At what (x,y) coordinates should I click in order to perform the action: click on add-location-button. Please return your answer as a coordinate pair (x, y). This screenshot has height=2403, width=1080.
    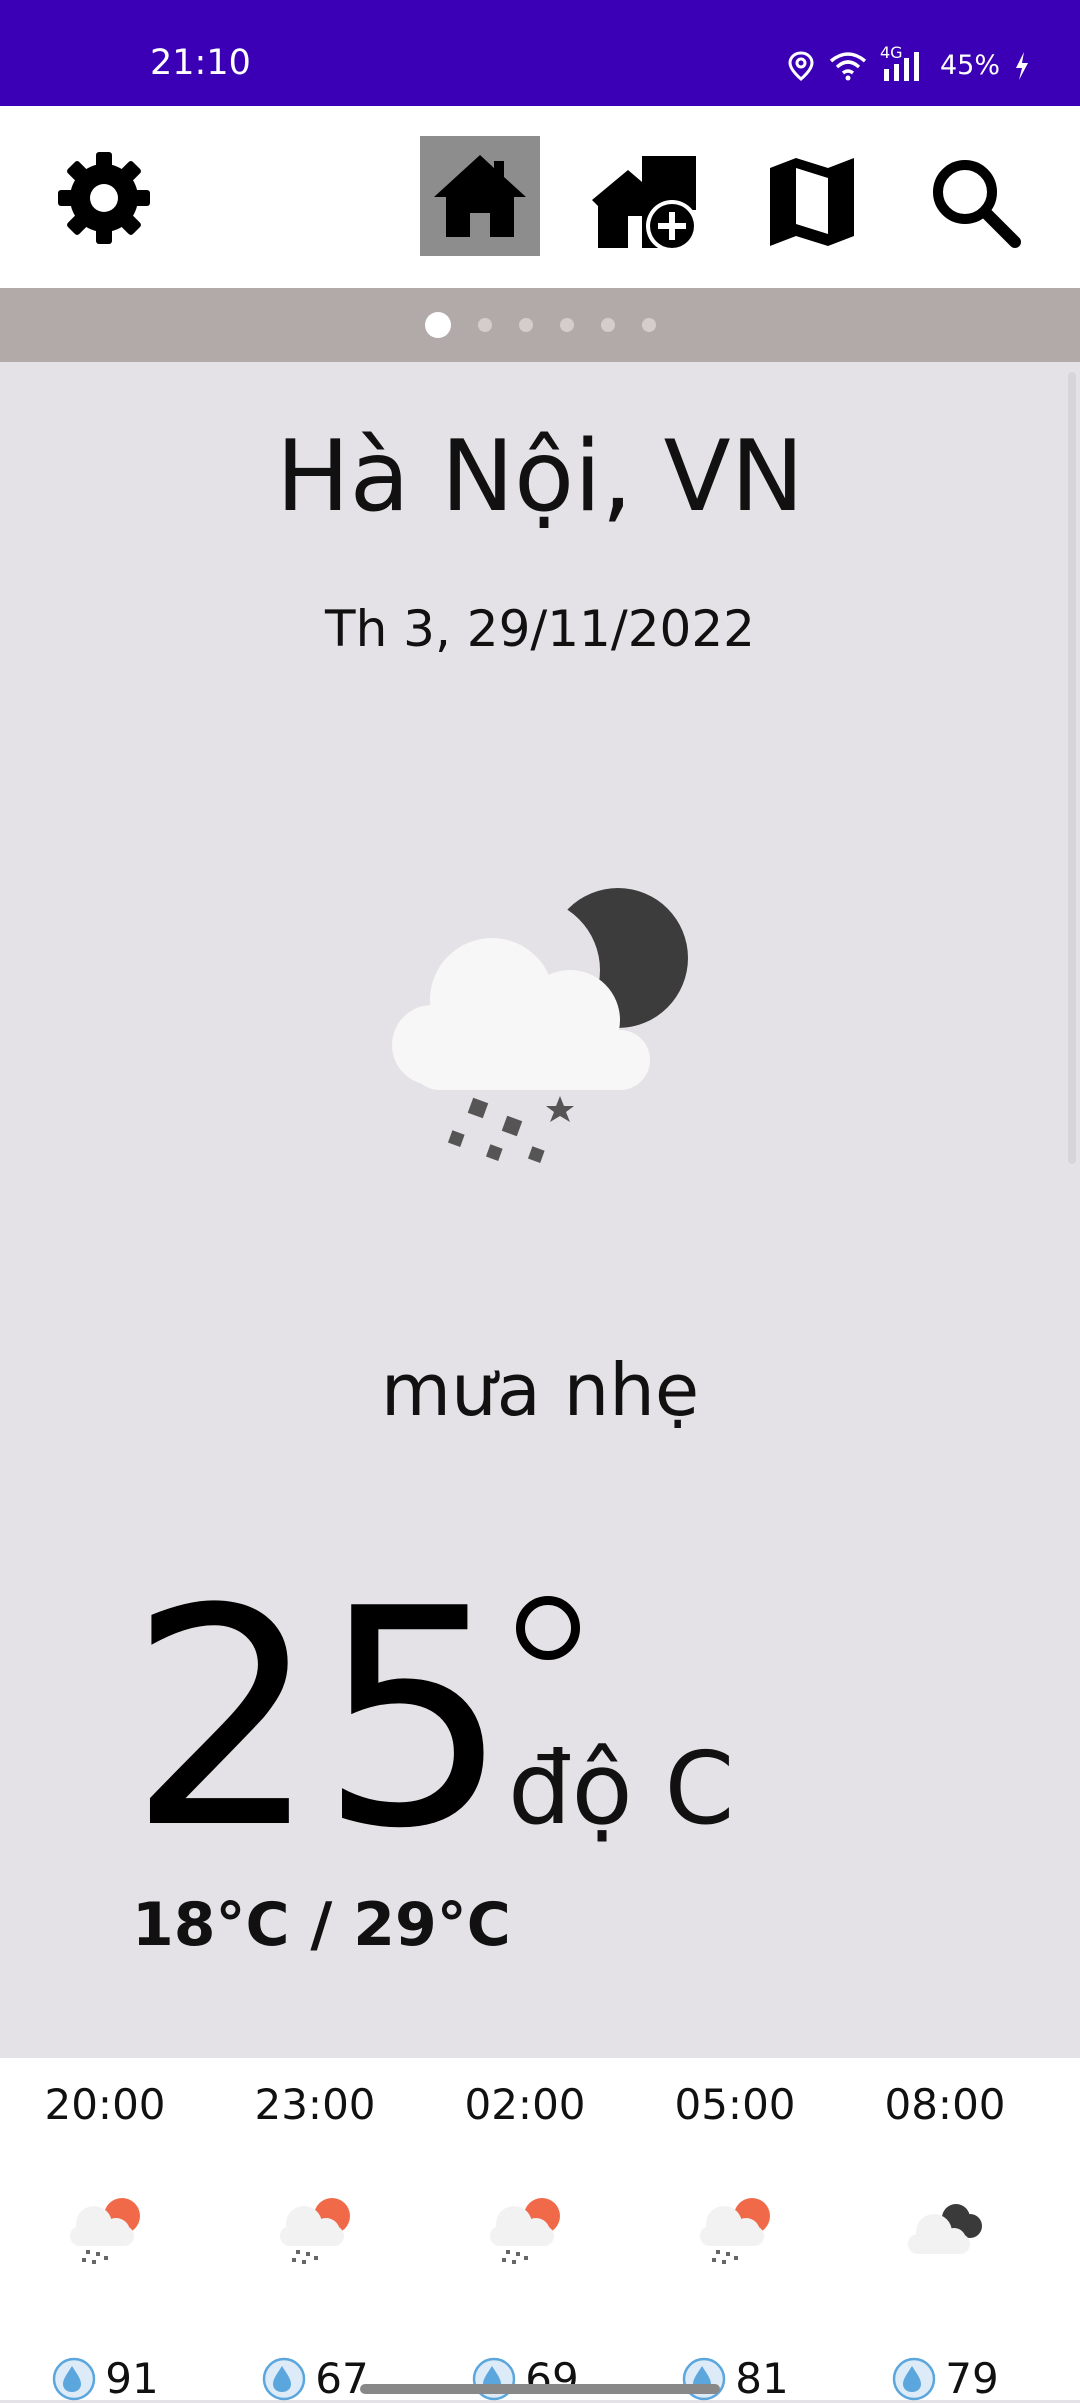
    Looking at the image, I should click on (644, 202).